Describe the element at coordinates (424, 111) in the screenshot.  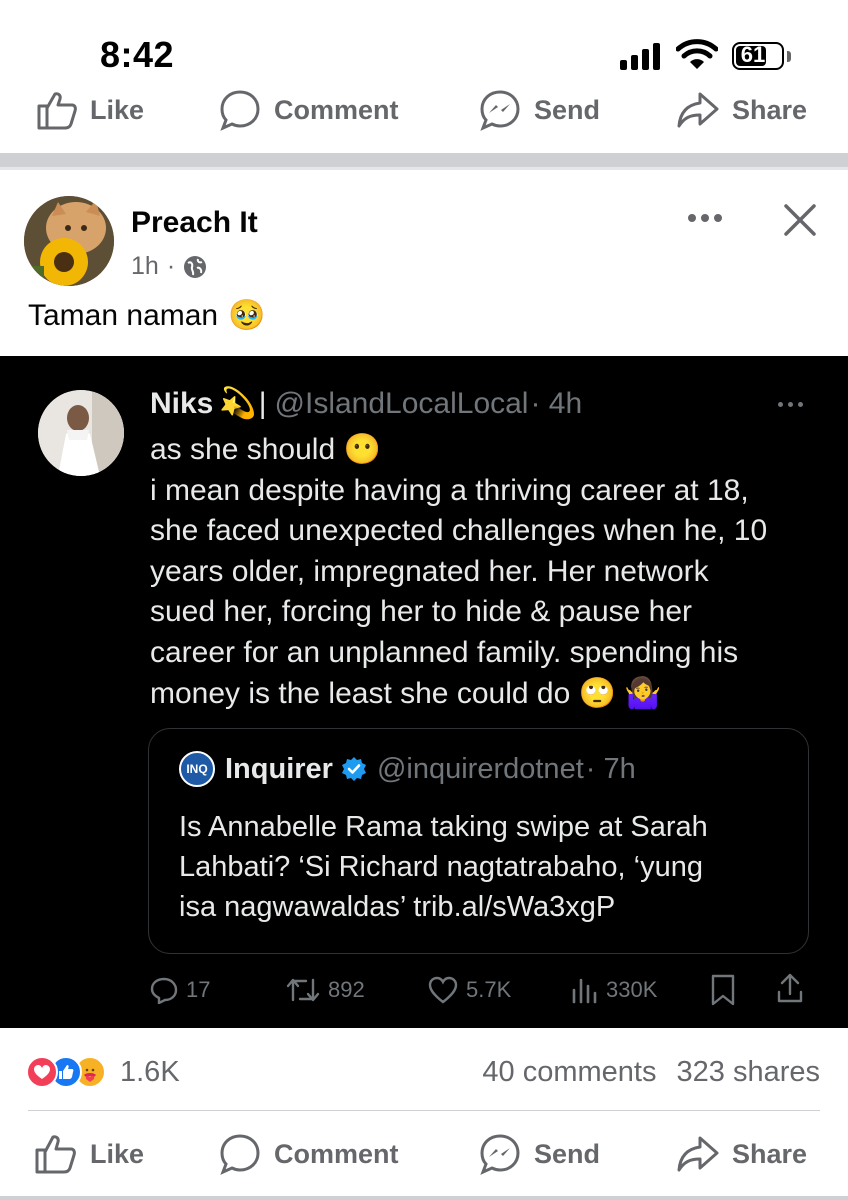
I see `previous-post-action-bar: Like Comment Send Share` at that location.